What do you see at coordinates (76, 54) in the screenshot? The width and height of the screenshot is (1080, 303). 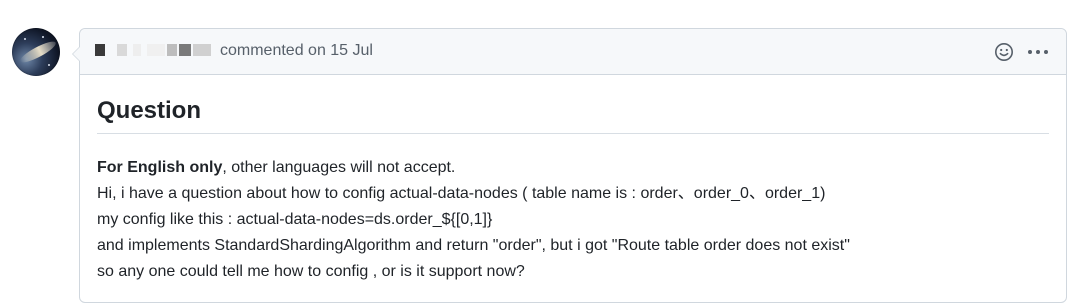 I see `comment-caret-inner` at bounding box center [76, 54].